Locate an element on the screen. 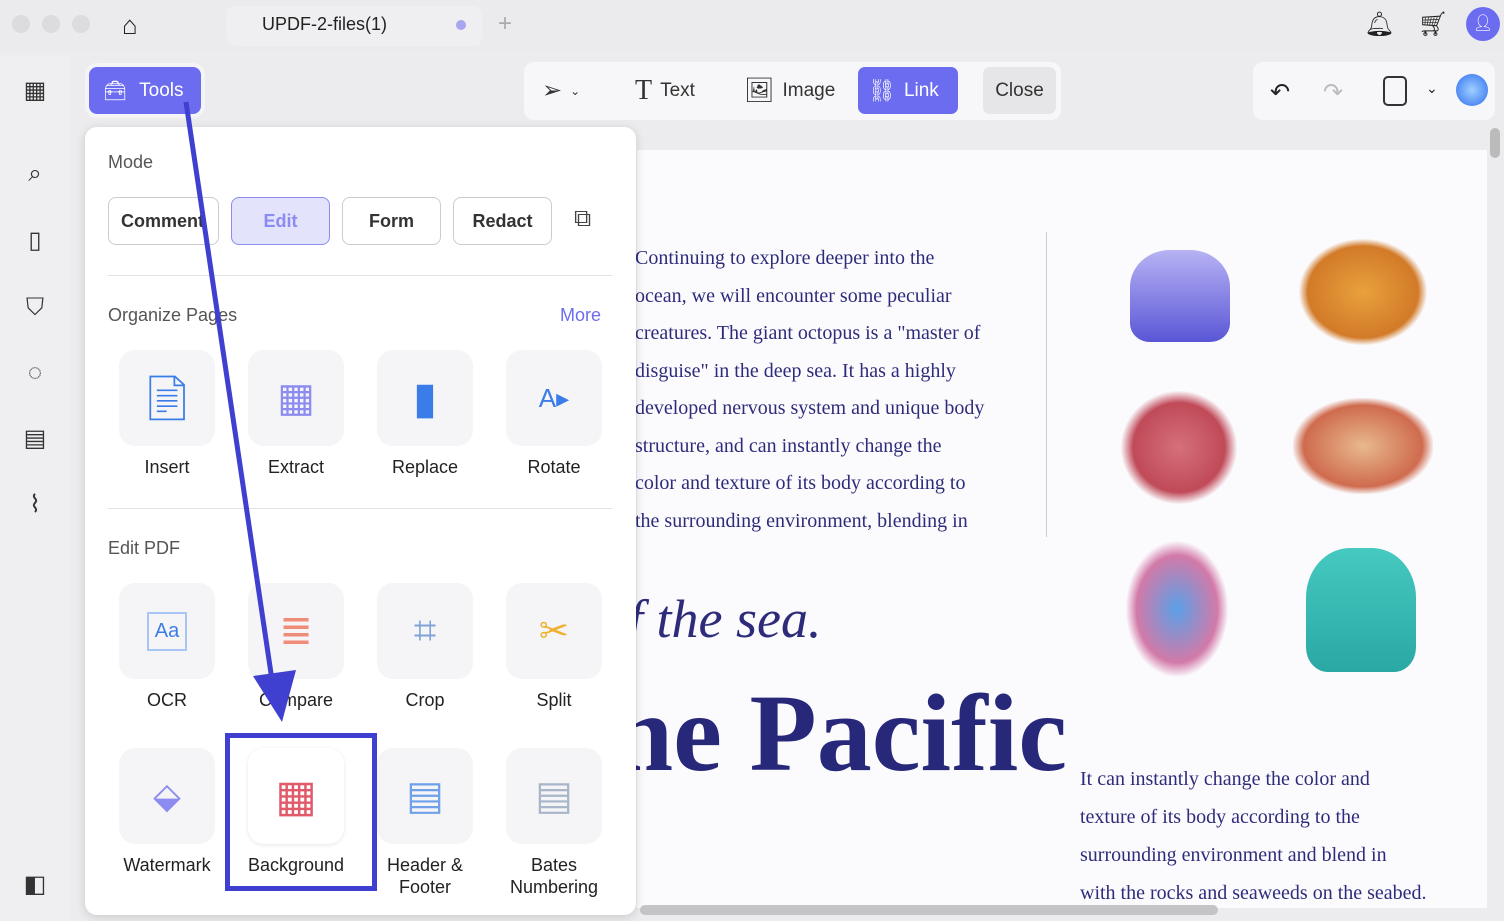 Image resolution: width=1504 pixels, height=921 pixels. annotation-arrow is located at coordinates (239, 411).